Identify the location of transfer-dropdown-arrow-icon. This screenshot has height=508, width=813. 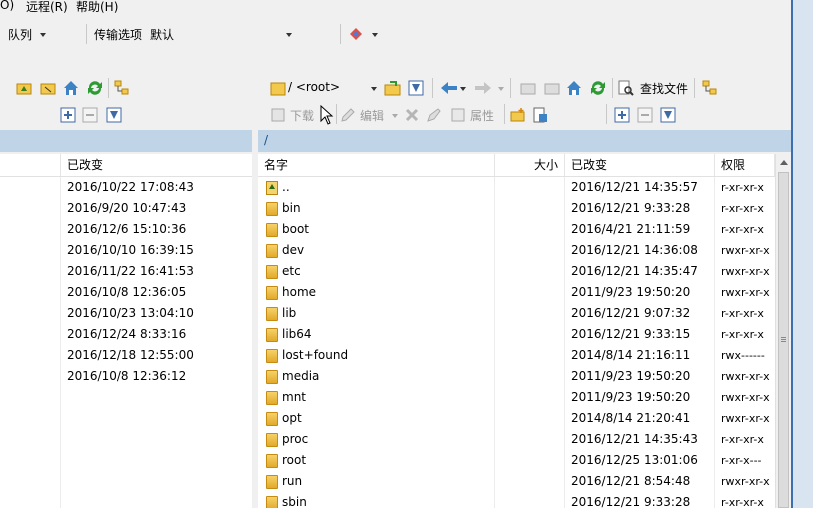
(289, 35).